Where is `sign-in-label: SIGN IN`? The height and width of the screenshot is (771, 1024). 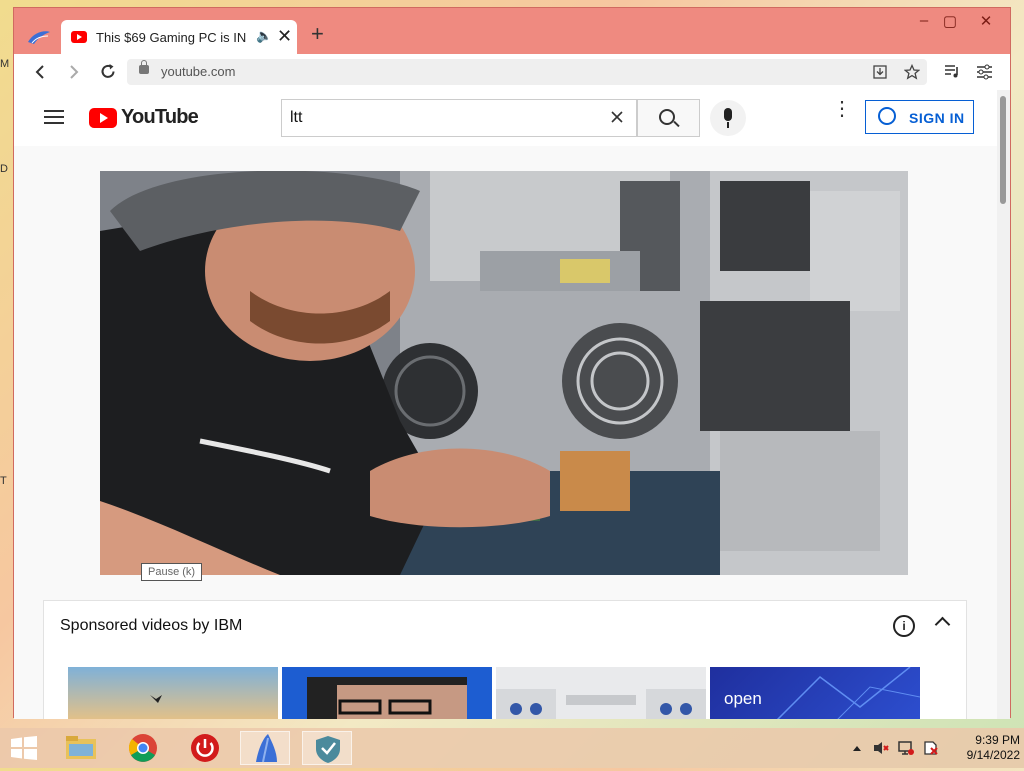
sign-in-label: SIGN IN is located at coordinates (937, 118).